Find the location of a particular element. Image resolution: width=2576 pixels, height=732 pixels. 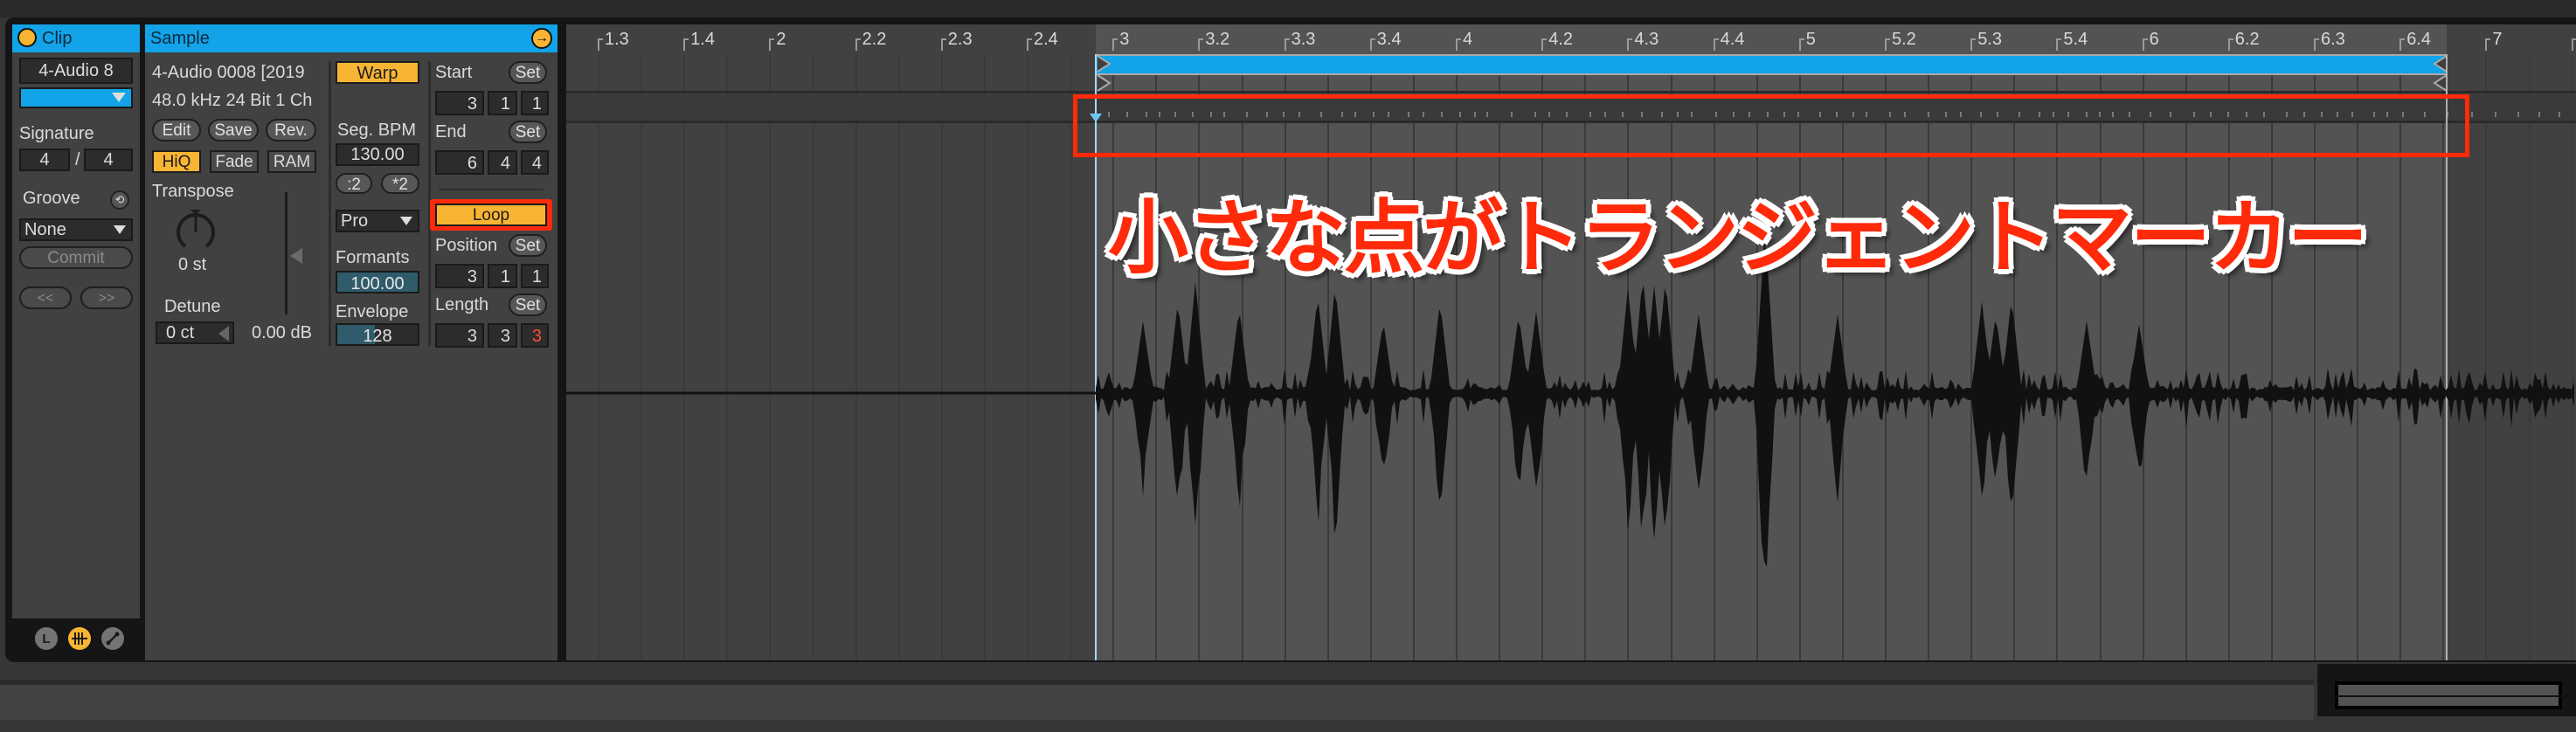

warp-toggle: Warp is located at coordinates (377, 72).